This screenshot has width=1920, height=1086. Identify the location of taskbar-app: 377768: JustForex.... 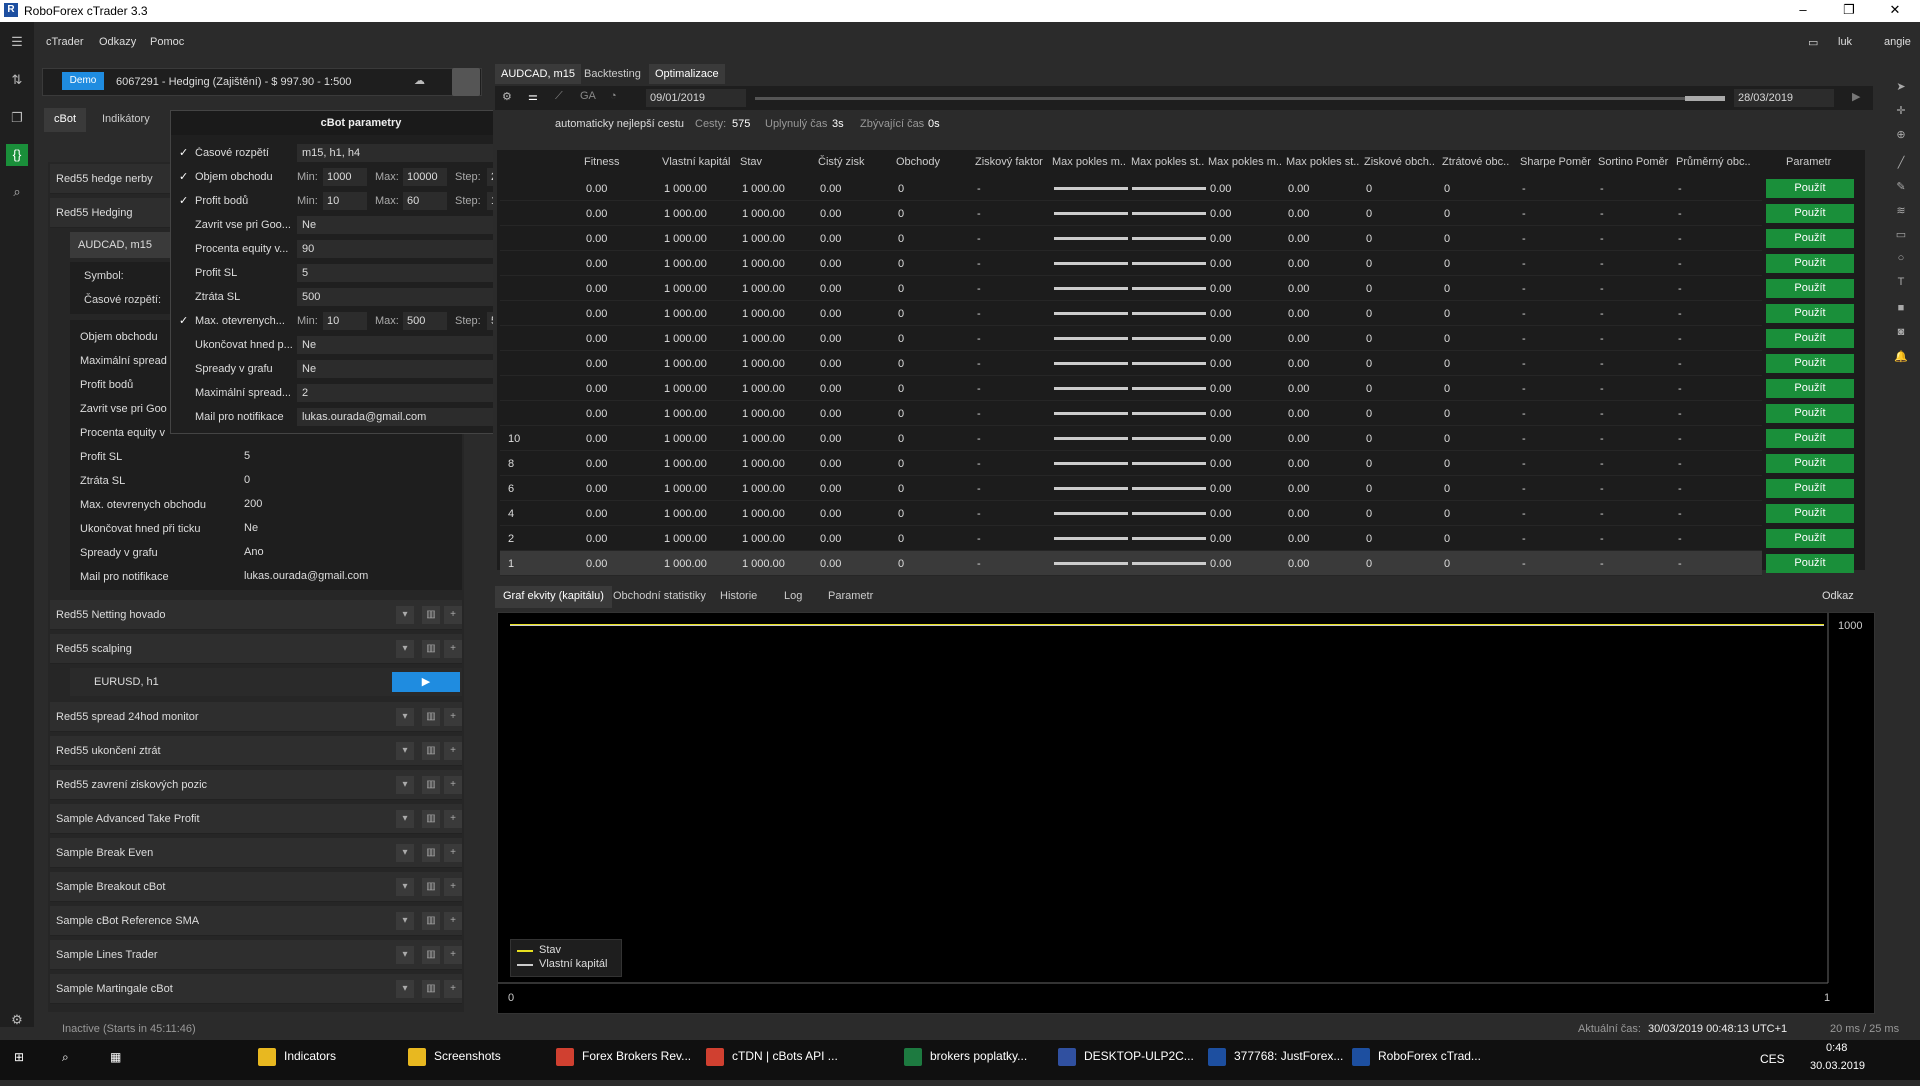
(1275, 1061).